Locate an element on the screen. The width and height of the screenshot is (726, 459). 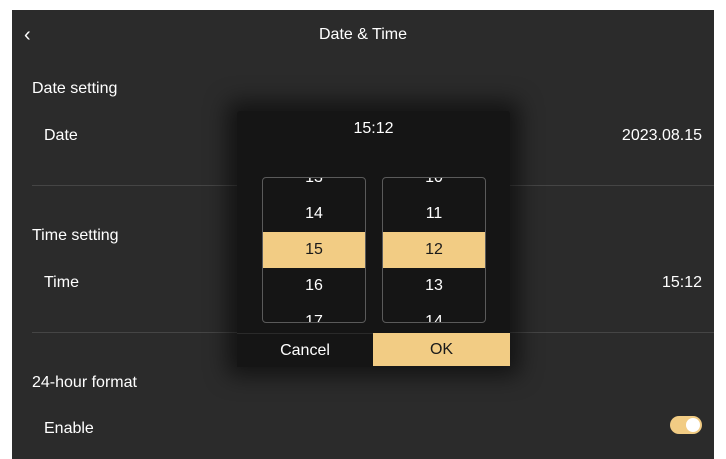
date-setting-heading: Date setting is located at coordinates (75, 88).